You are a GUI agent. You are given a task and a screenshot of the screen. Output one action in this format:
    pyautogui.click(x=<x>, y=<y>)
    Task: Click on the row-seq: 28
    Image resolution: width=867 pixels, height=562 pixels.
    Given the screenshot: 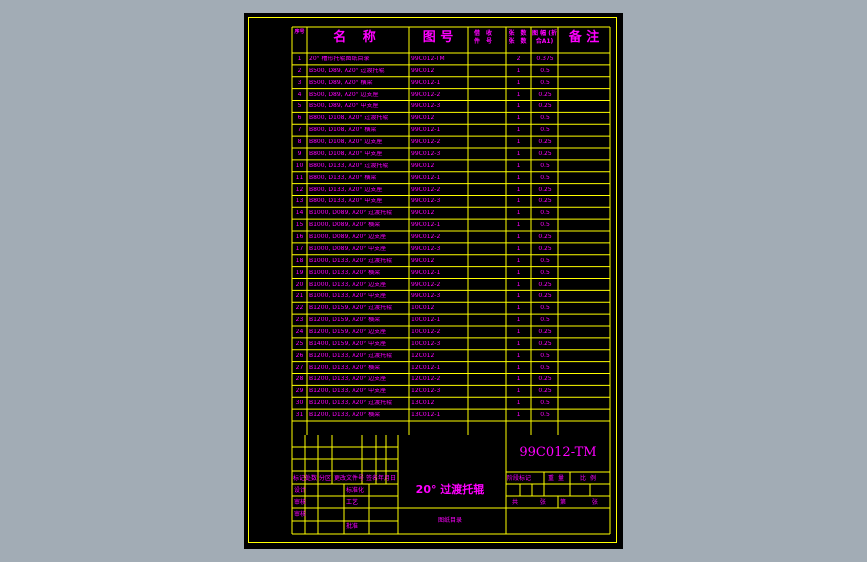 What is the action you would take?
    pyautogui.click(x=299, y=379)
    